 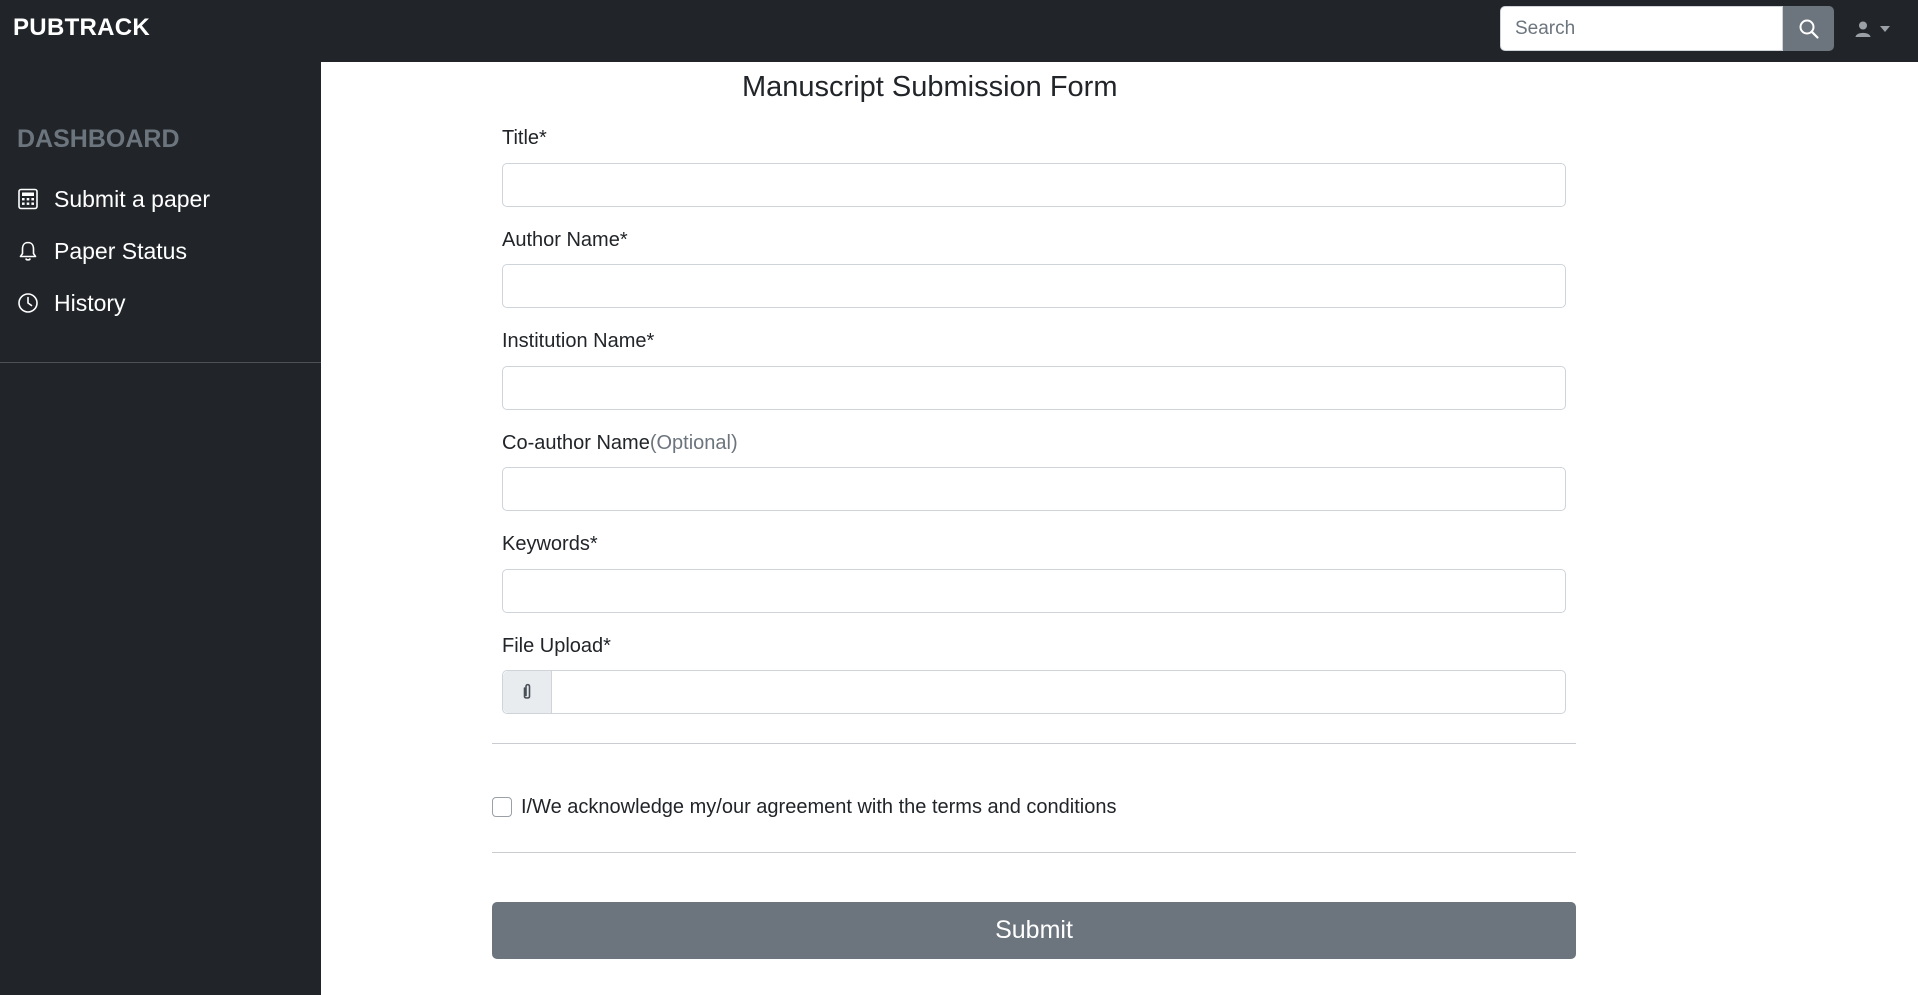 I want to click on sidebar-divider, so click(x=160, y=362).